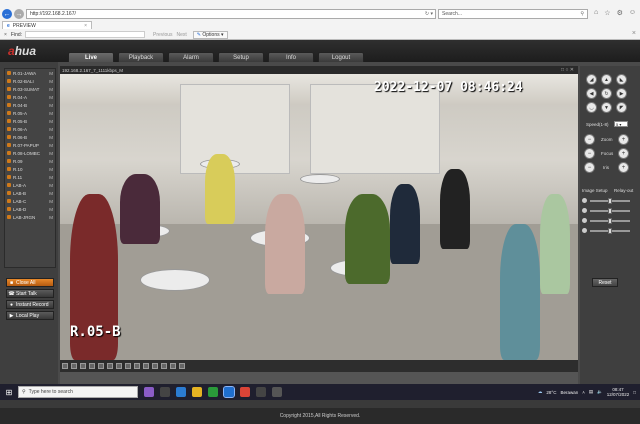  What do you see at coordinates (149, 392) in the screenshot?
I see `widgets-icon` at bounding box center [149, 392].